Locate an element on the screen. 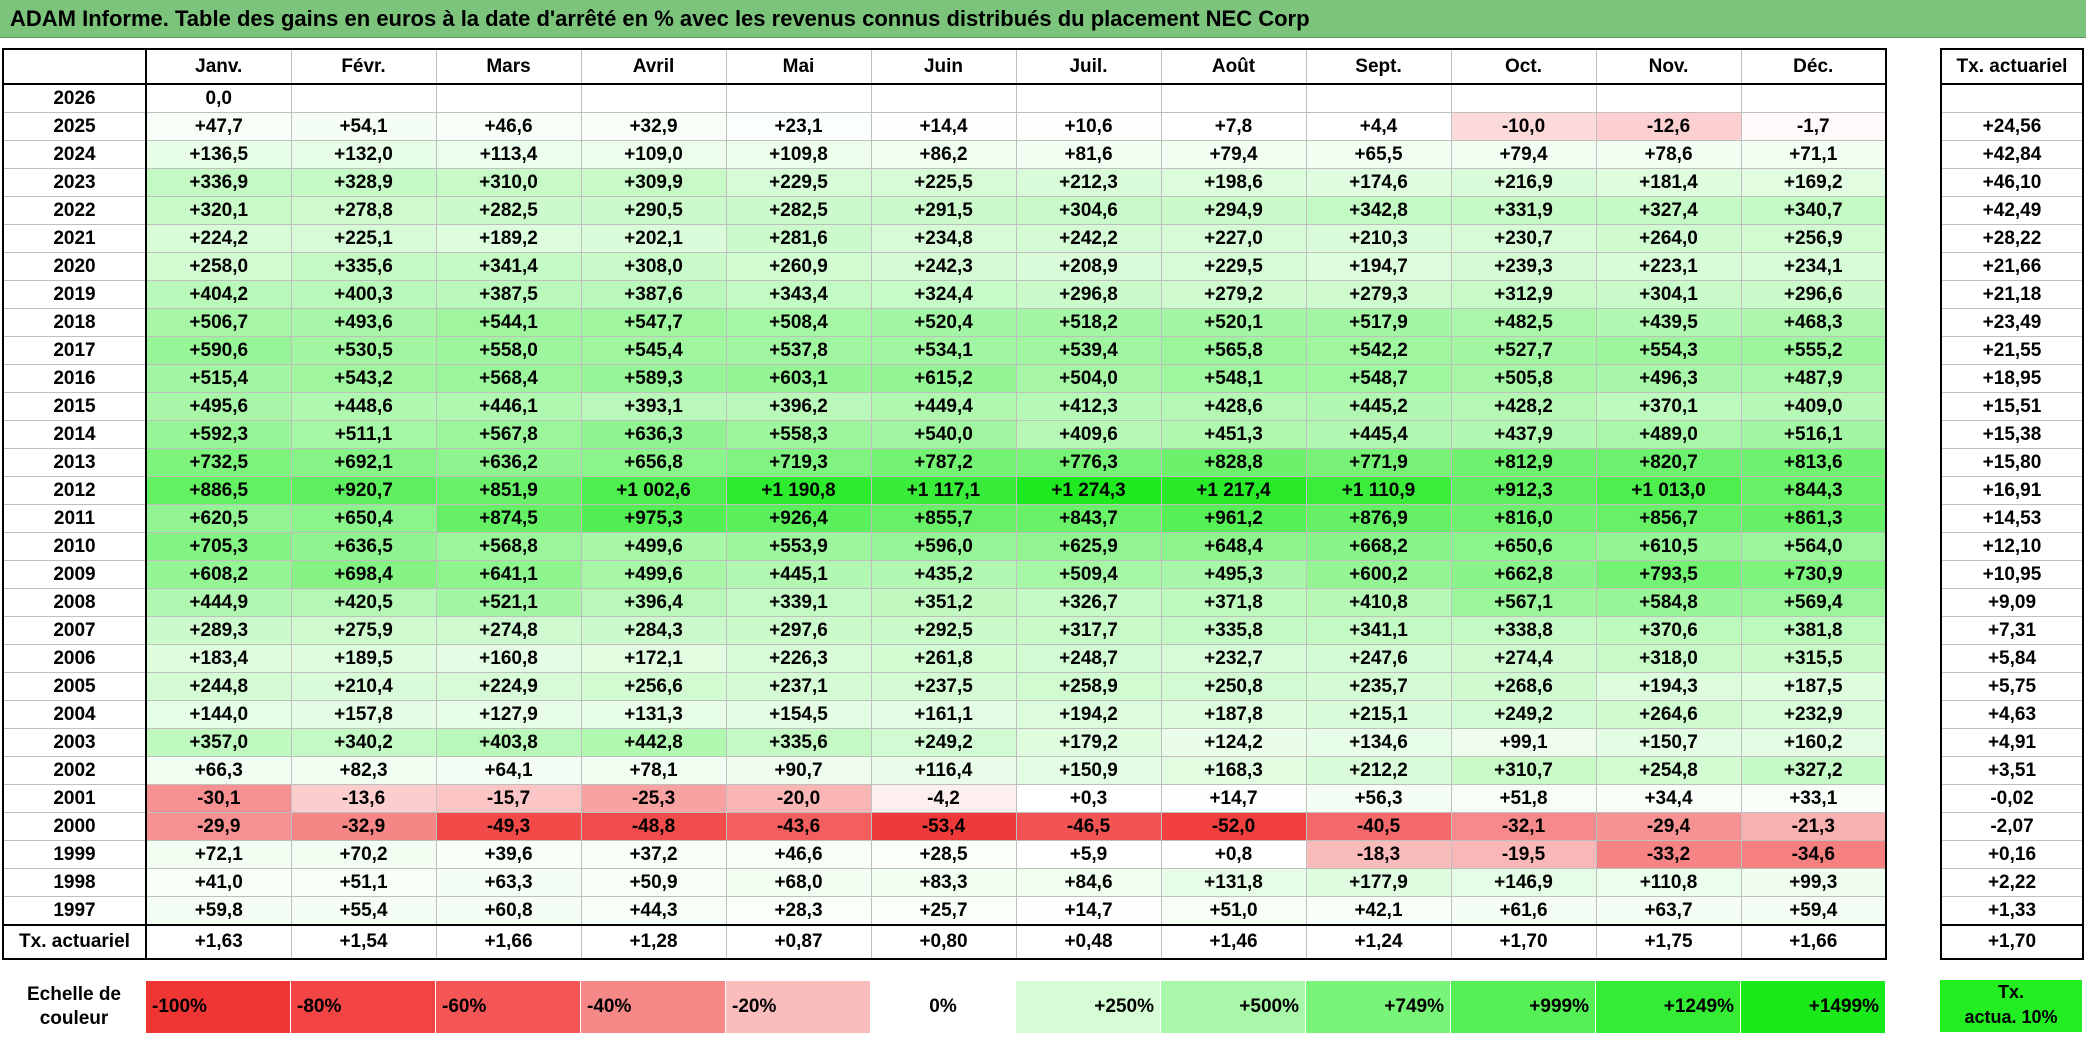  rate-cell: +28,22 is located at coordinates (2012, 238).